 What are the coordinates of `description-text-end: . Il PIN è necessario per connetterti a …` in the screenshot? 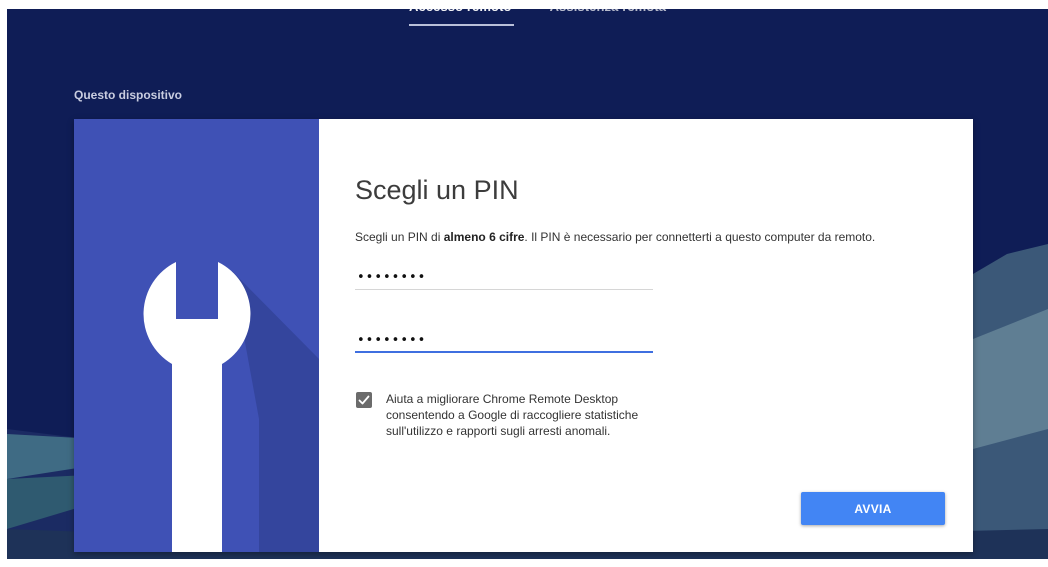 It's located at (700, 237).